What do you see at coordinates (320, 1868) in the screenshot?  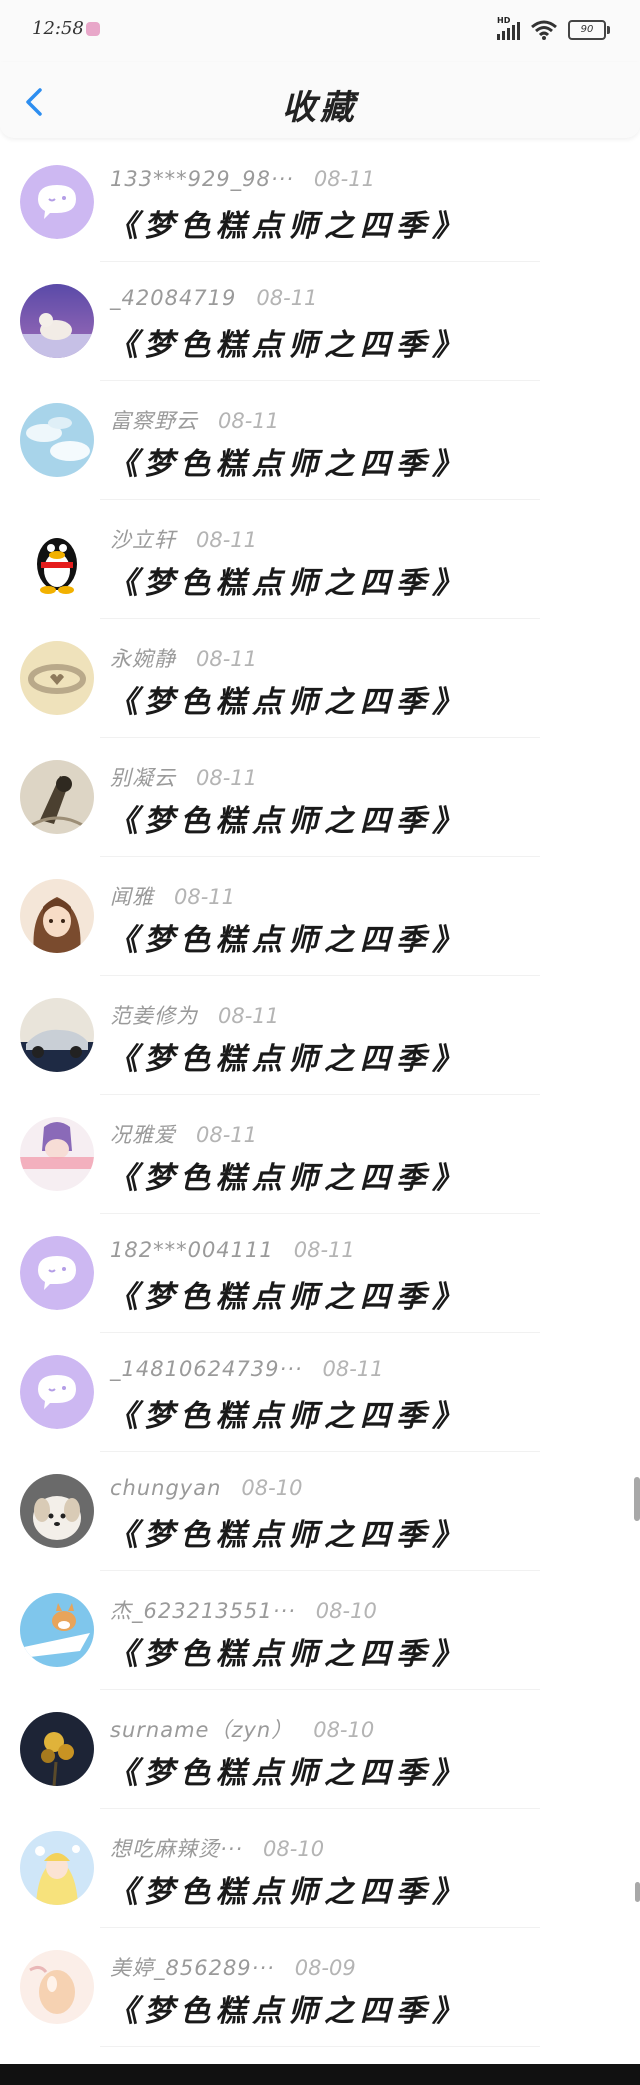 I see `list-item: 想吃麻辣烫··· 08-10 《梦色糕点师之四季》` at bounding box center [320, 1868].